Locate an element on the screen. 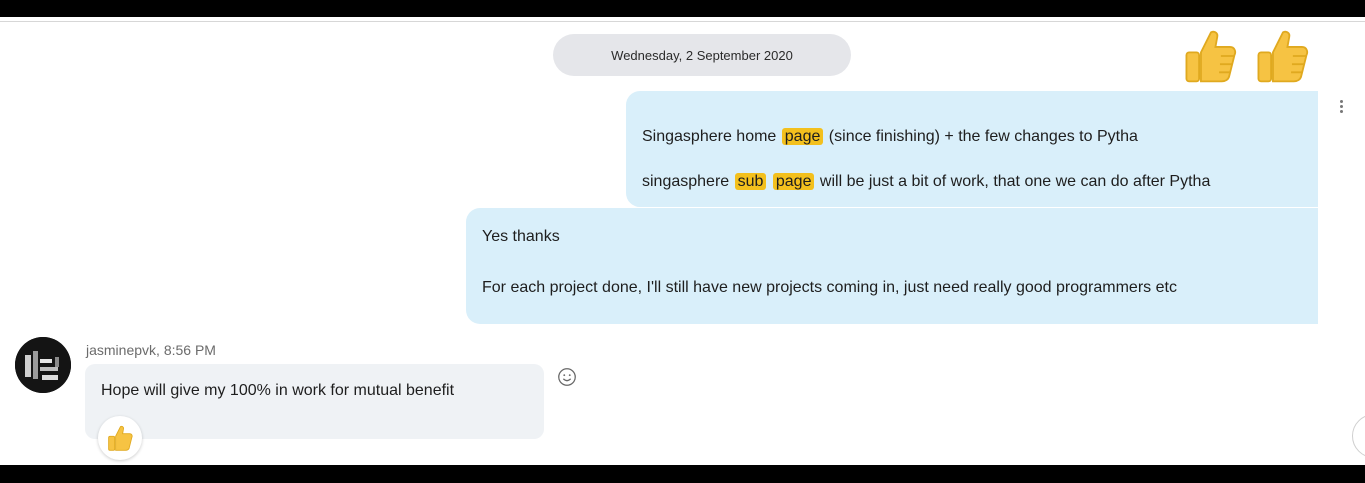 This screenshot has height=483, width=1365. emoji-reaction-icon is located at coordinates (567, 377).